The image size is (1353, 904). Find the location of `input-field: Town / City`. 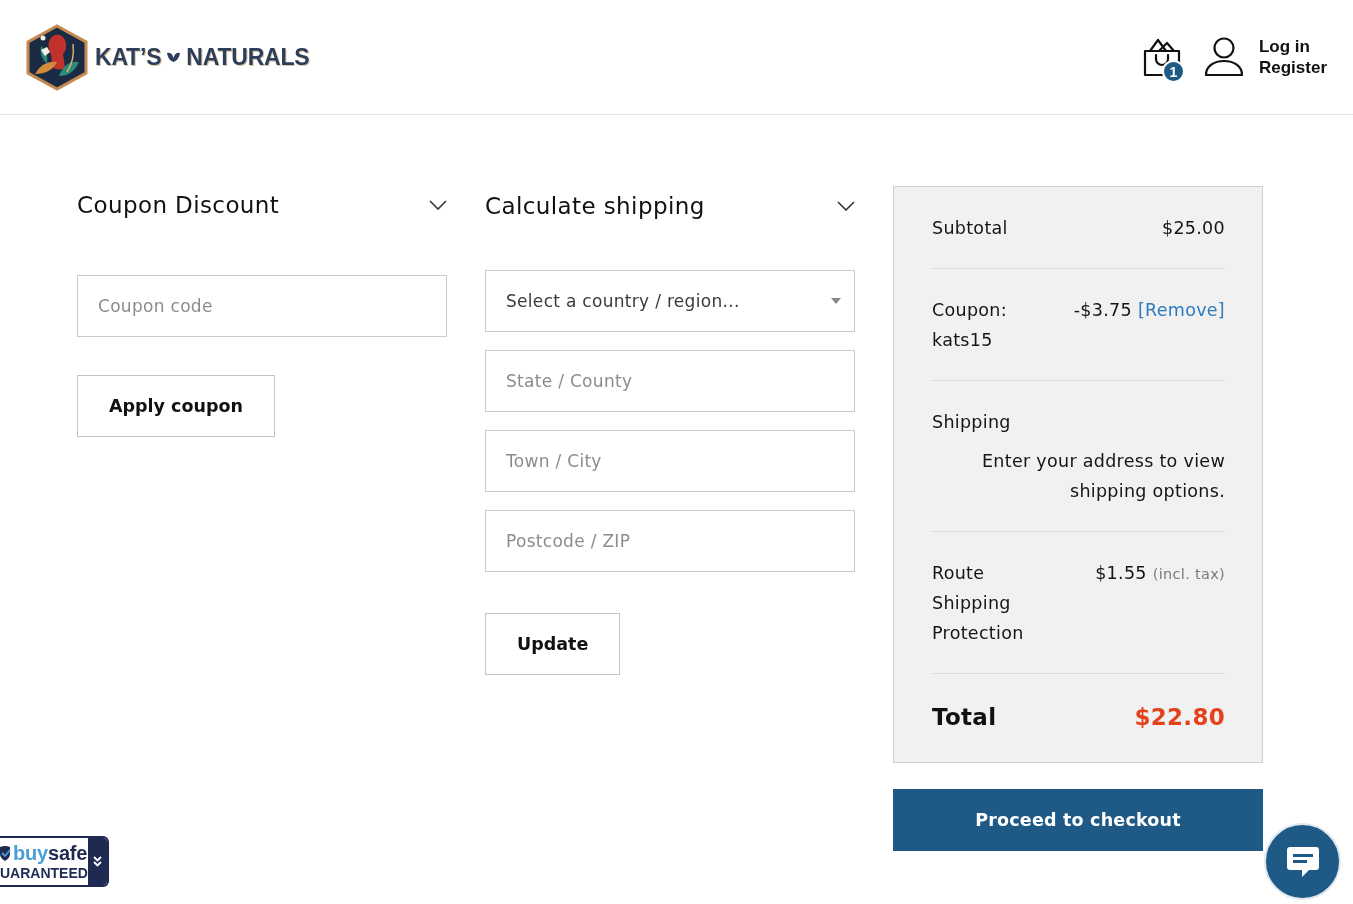

input-field: Town / City is located at coordinates (670, 461).